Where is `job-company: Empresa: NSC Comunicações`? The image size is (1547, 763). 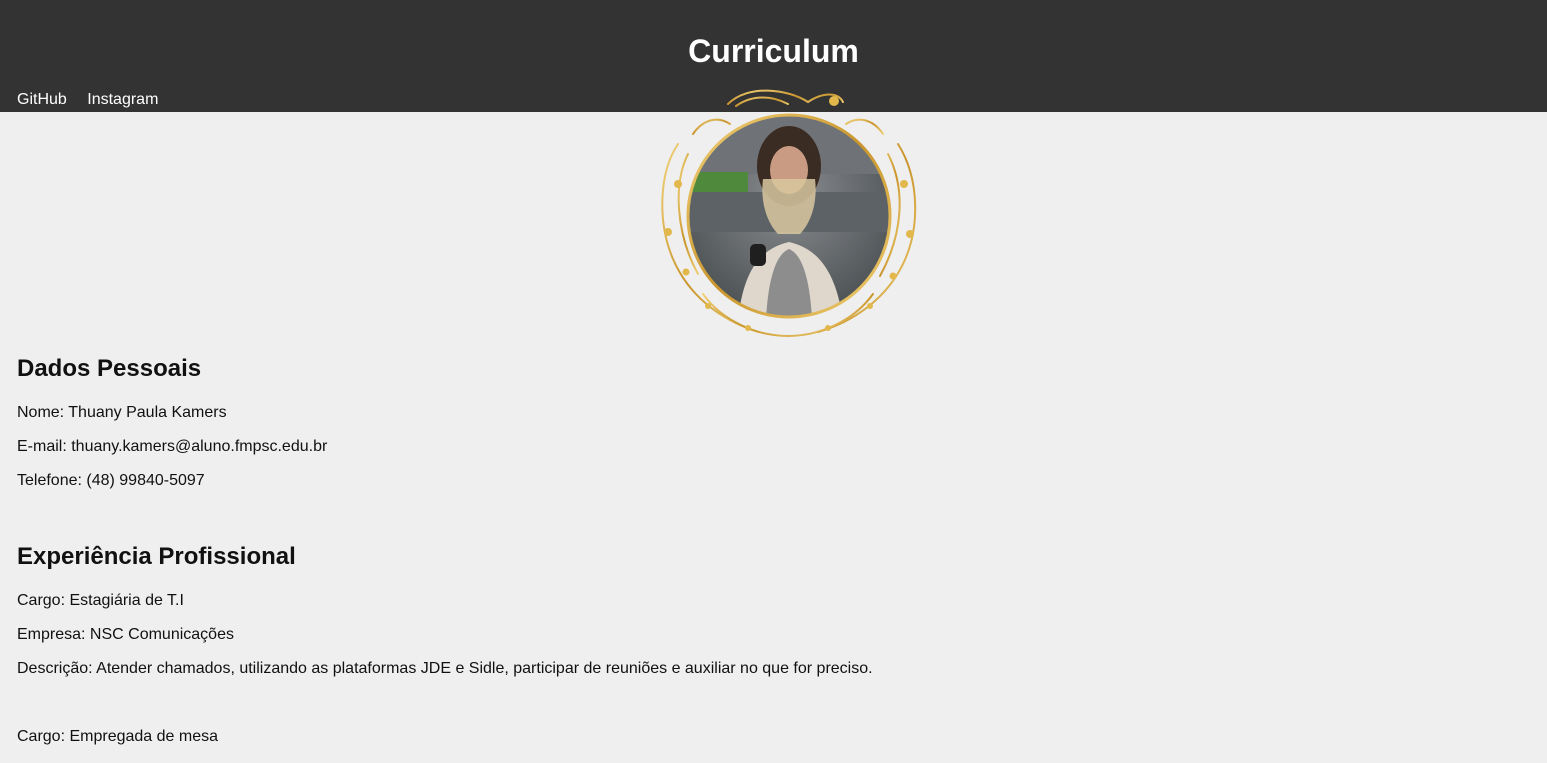
job-company: Empresa: NSC Comunicações is located at coordinates (125, 634).